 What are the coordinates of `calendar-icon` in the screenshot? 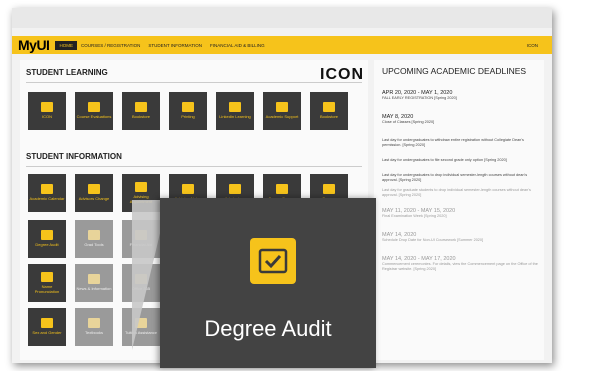 It's located at (47, 189).